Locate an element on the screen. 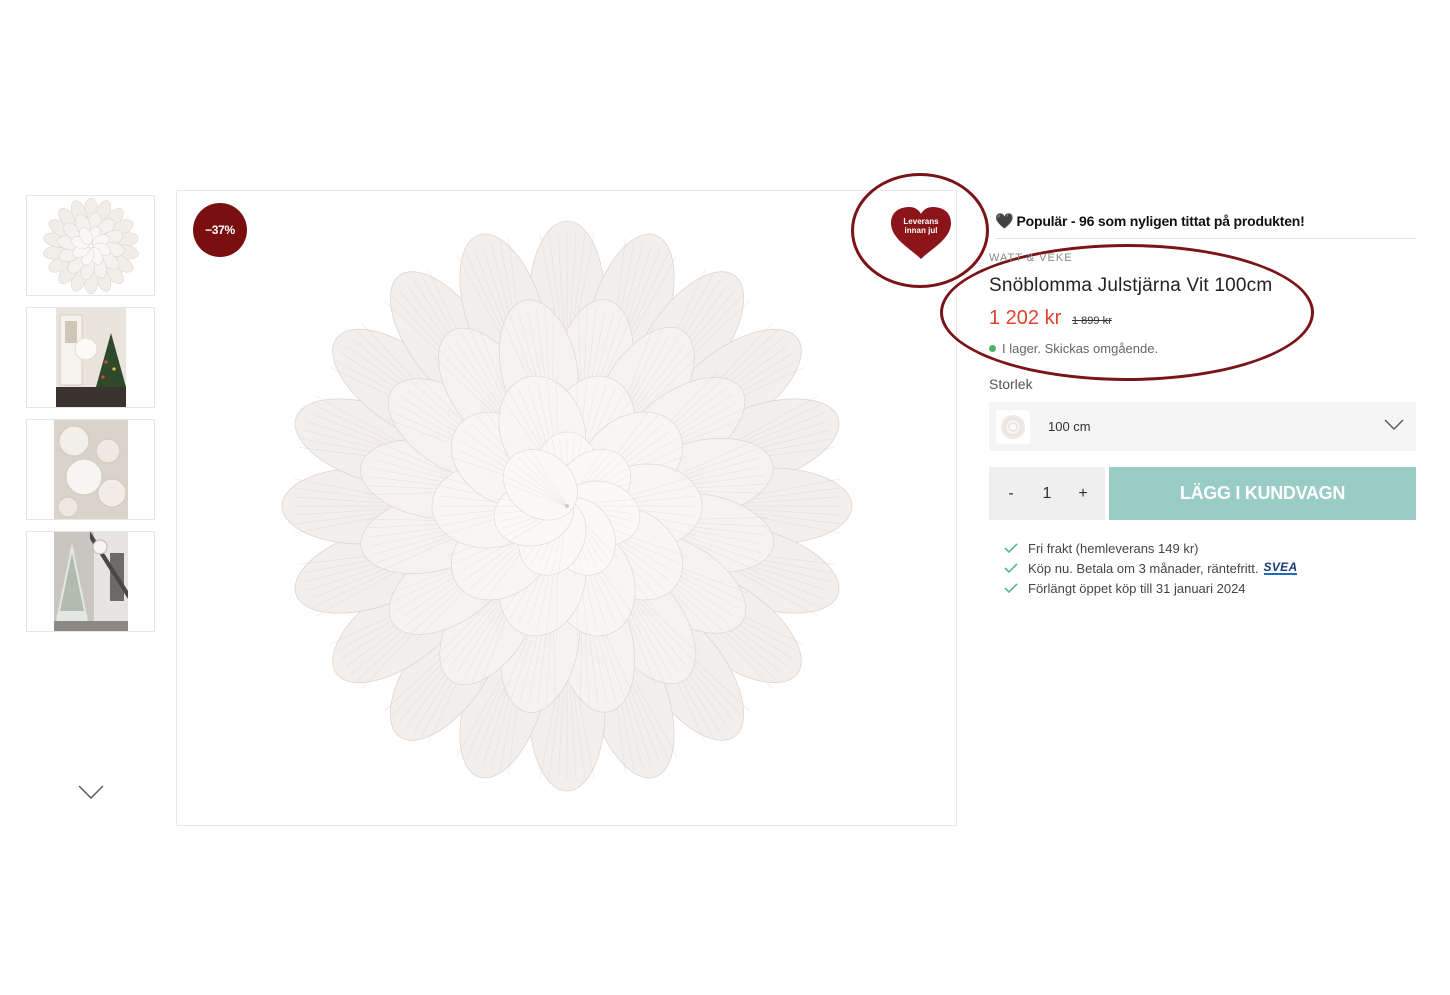 The image size is (1450, 995). stock-status: I lager. Skickas omgående. is located at coordinates (1073, 348).